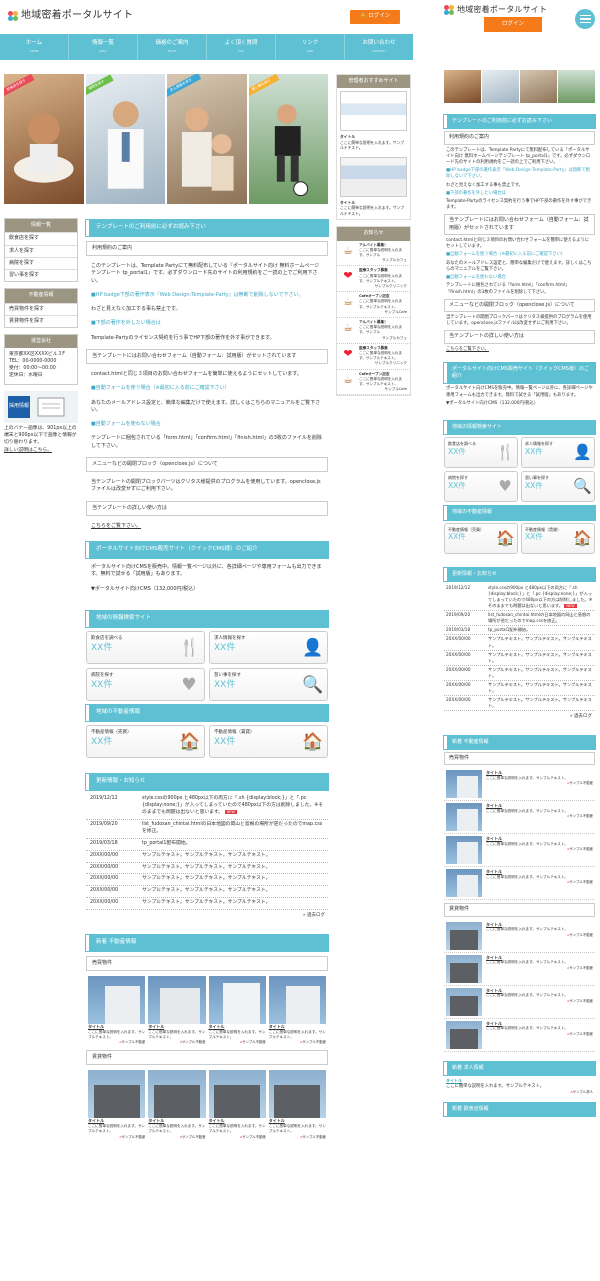 This screenshot has width=600, height=1281. I want to click on property-desc: ここに簡単な説明を入れます。サンプルテキスト。, so click(117, 1034).